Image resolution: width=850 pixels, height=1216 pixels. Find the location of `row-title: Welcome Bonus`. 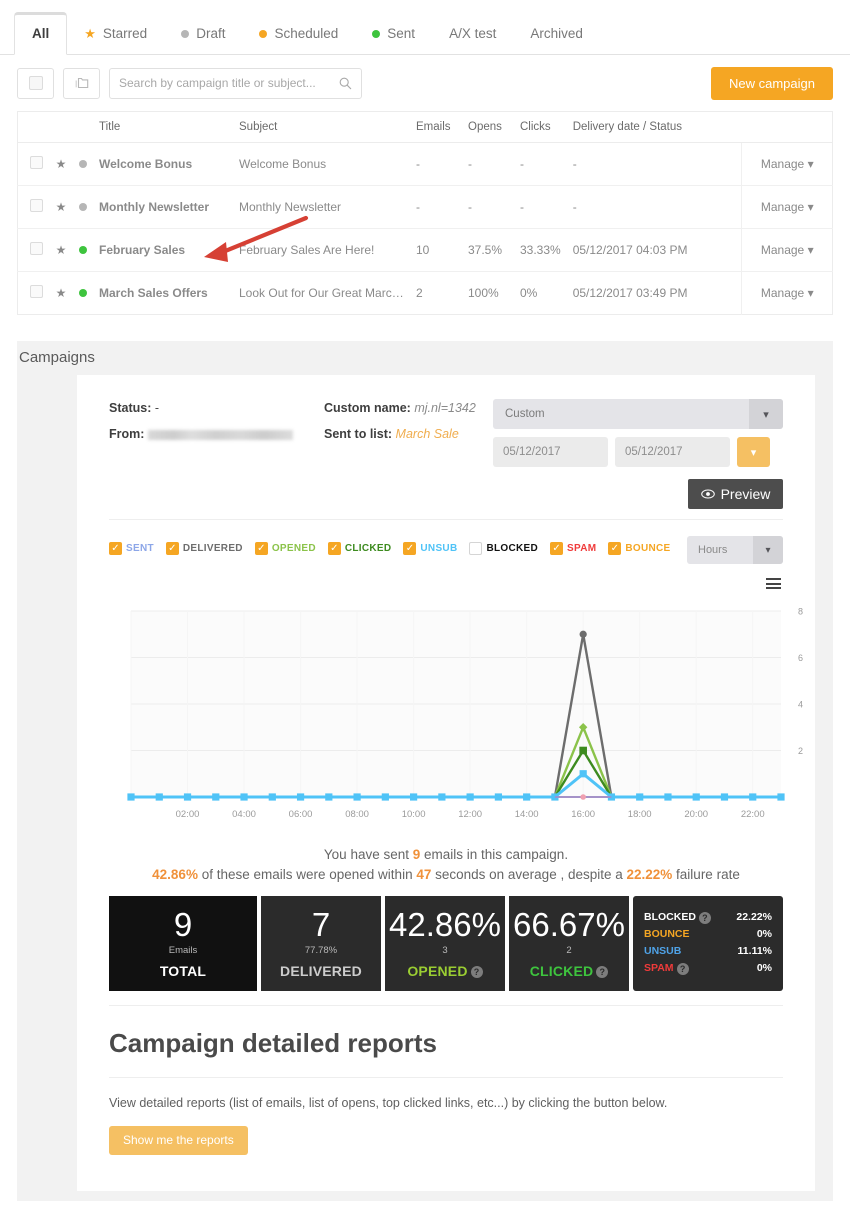

row-title: Welcome Bonus is located at coordinates (163, 164).